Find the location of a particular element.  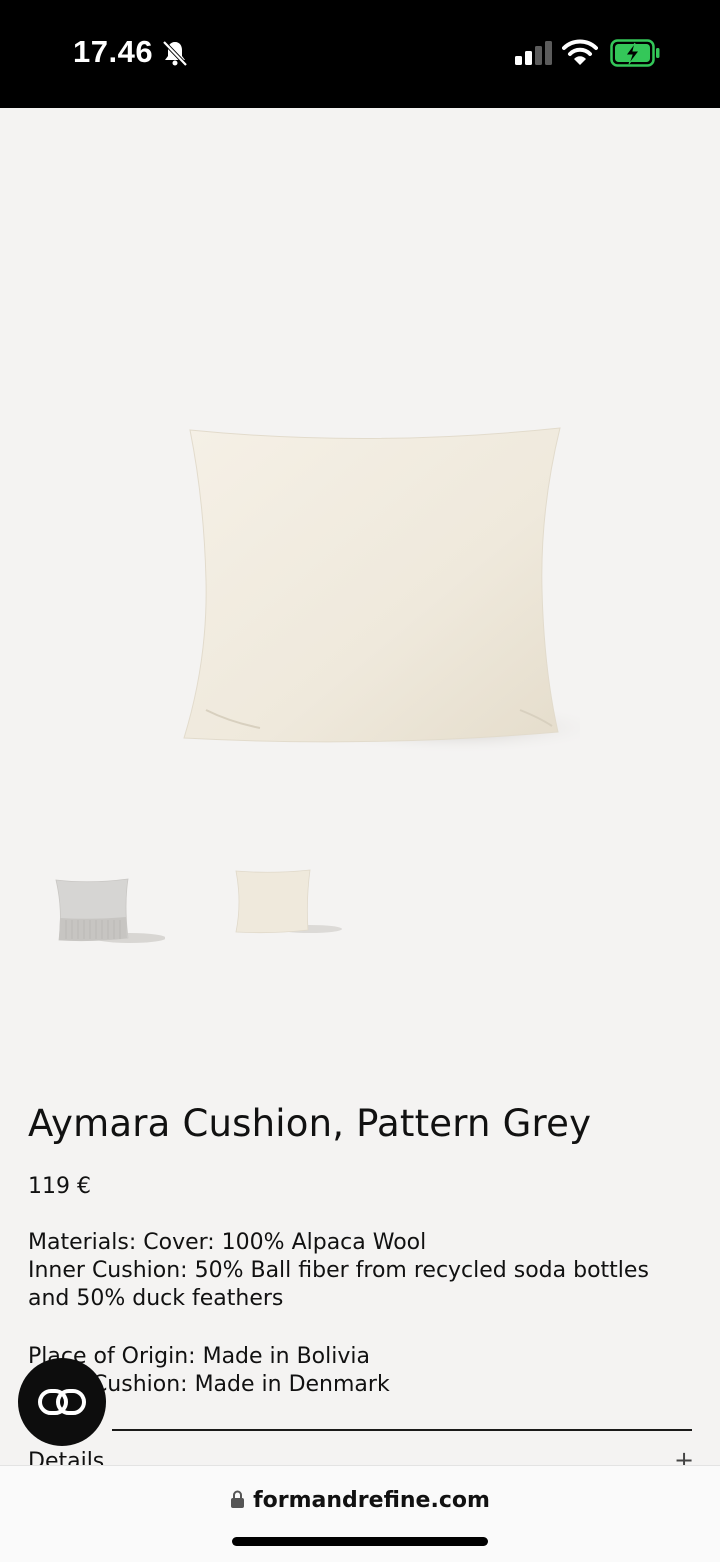

materials-line: and 50% duck feathers is located at coordinates (156, 1298).